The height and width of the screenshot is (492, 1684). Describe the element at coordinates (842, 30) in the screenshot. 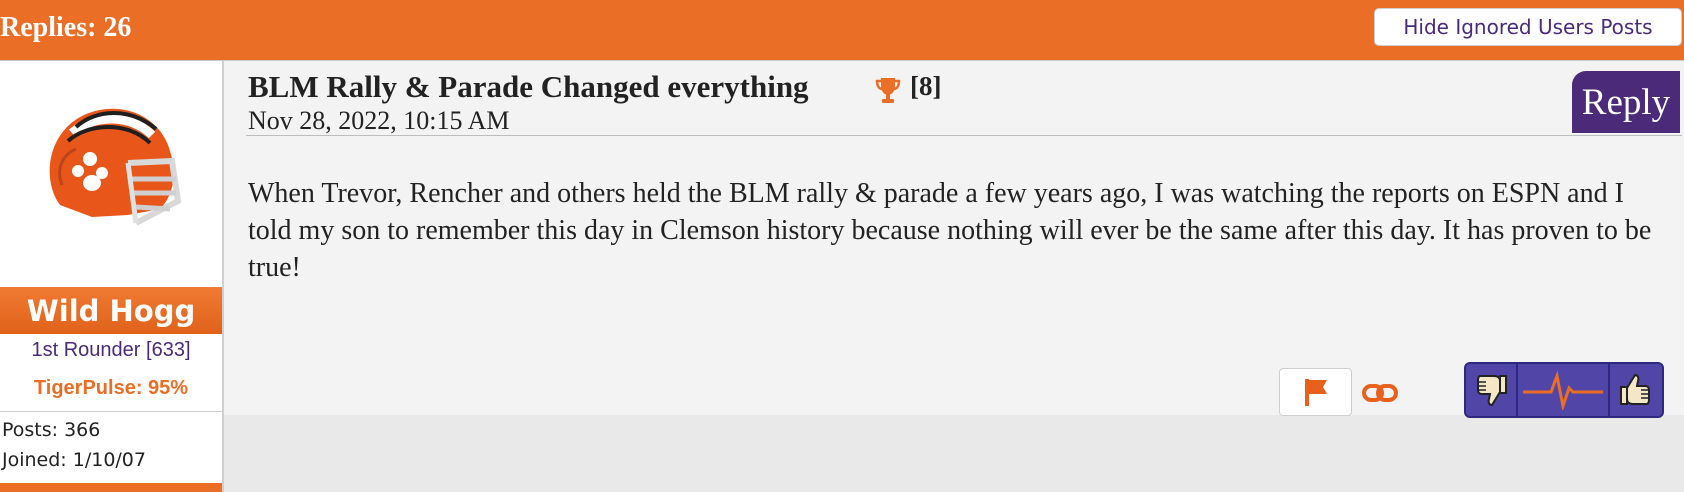

I see `replies-header-bar: Replies: 26 Hide Ignored Users Posts` at that location.